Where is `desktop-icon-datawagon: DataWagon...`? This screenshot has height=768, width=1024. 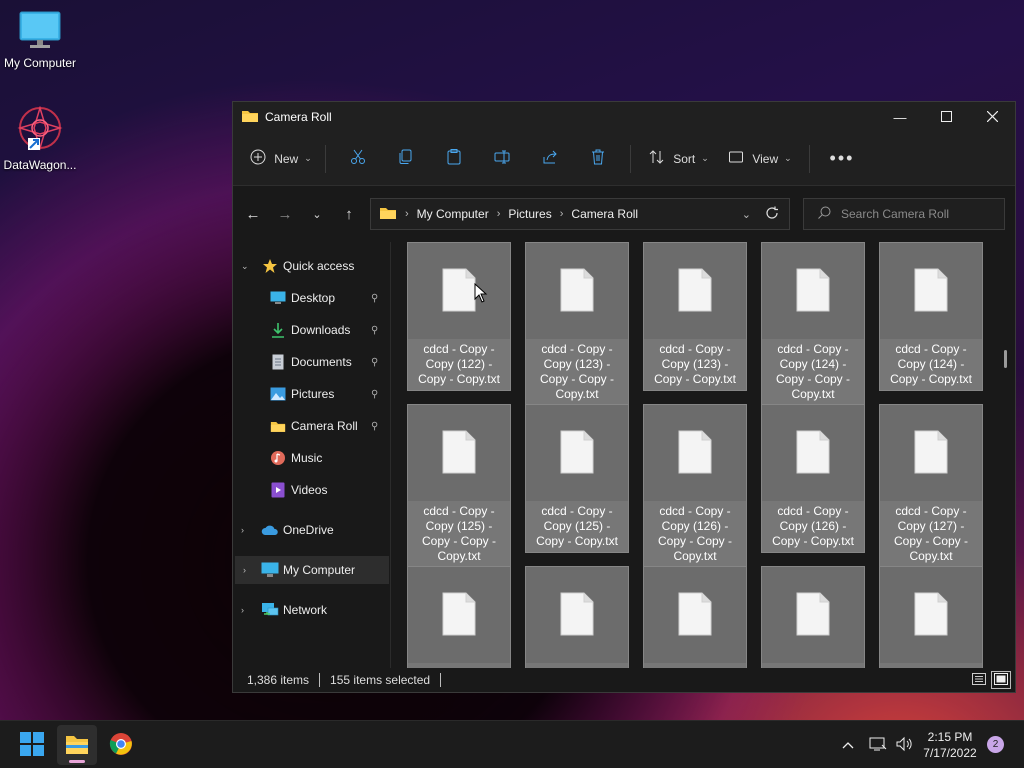 desktop-icon-datawagon: DataWagon... is located at coordinates (40, 138).